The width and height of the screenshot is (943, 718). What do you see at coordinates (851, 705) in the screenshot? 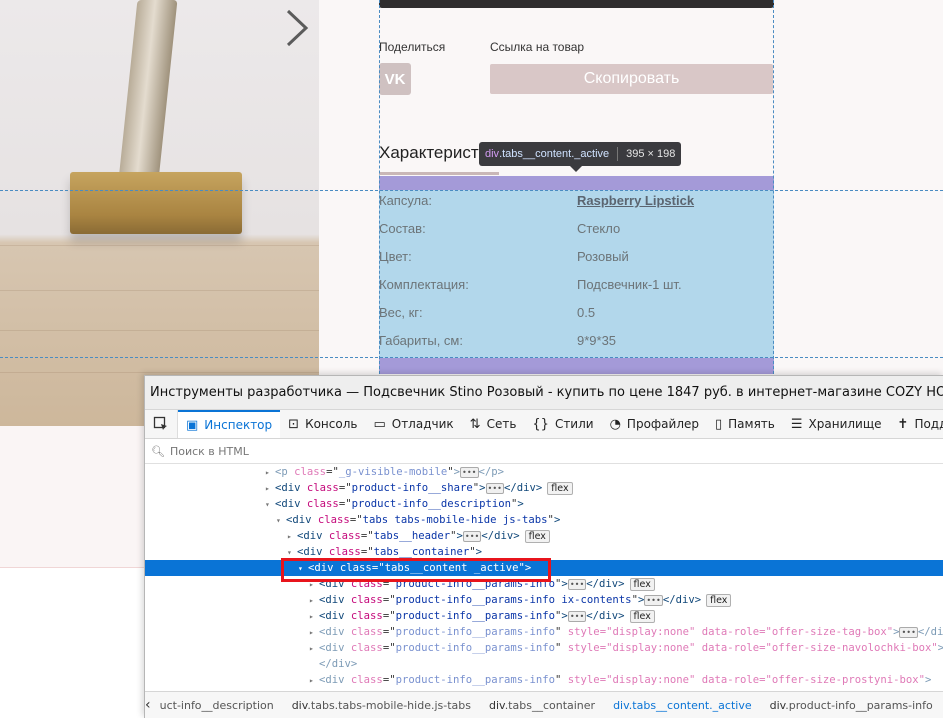
I see `breadcrumb-item: div.product-info__params-info` at bounding box center [851, 705].